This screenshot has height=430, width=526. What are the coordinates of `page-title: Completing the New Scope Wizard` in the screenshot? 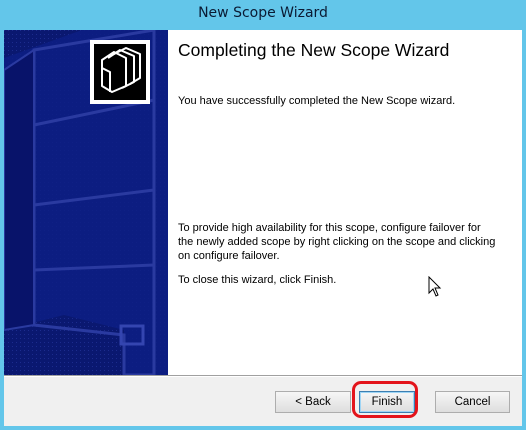 It's located at (314, 50).